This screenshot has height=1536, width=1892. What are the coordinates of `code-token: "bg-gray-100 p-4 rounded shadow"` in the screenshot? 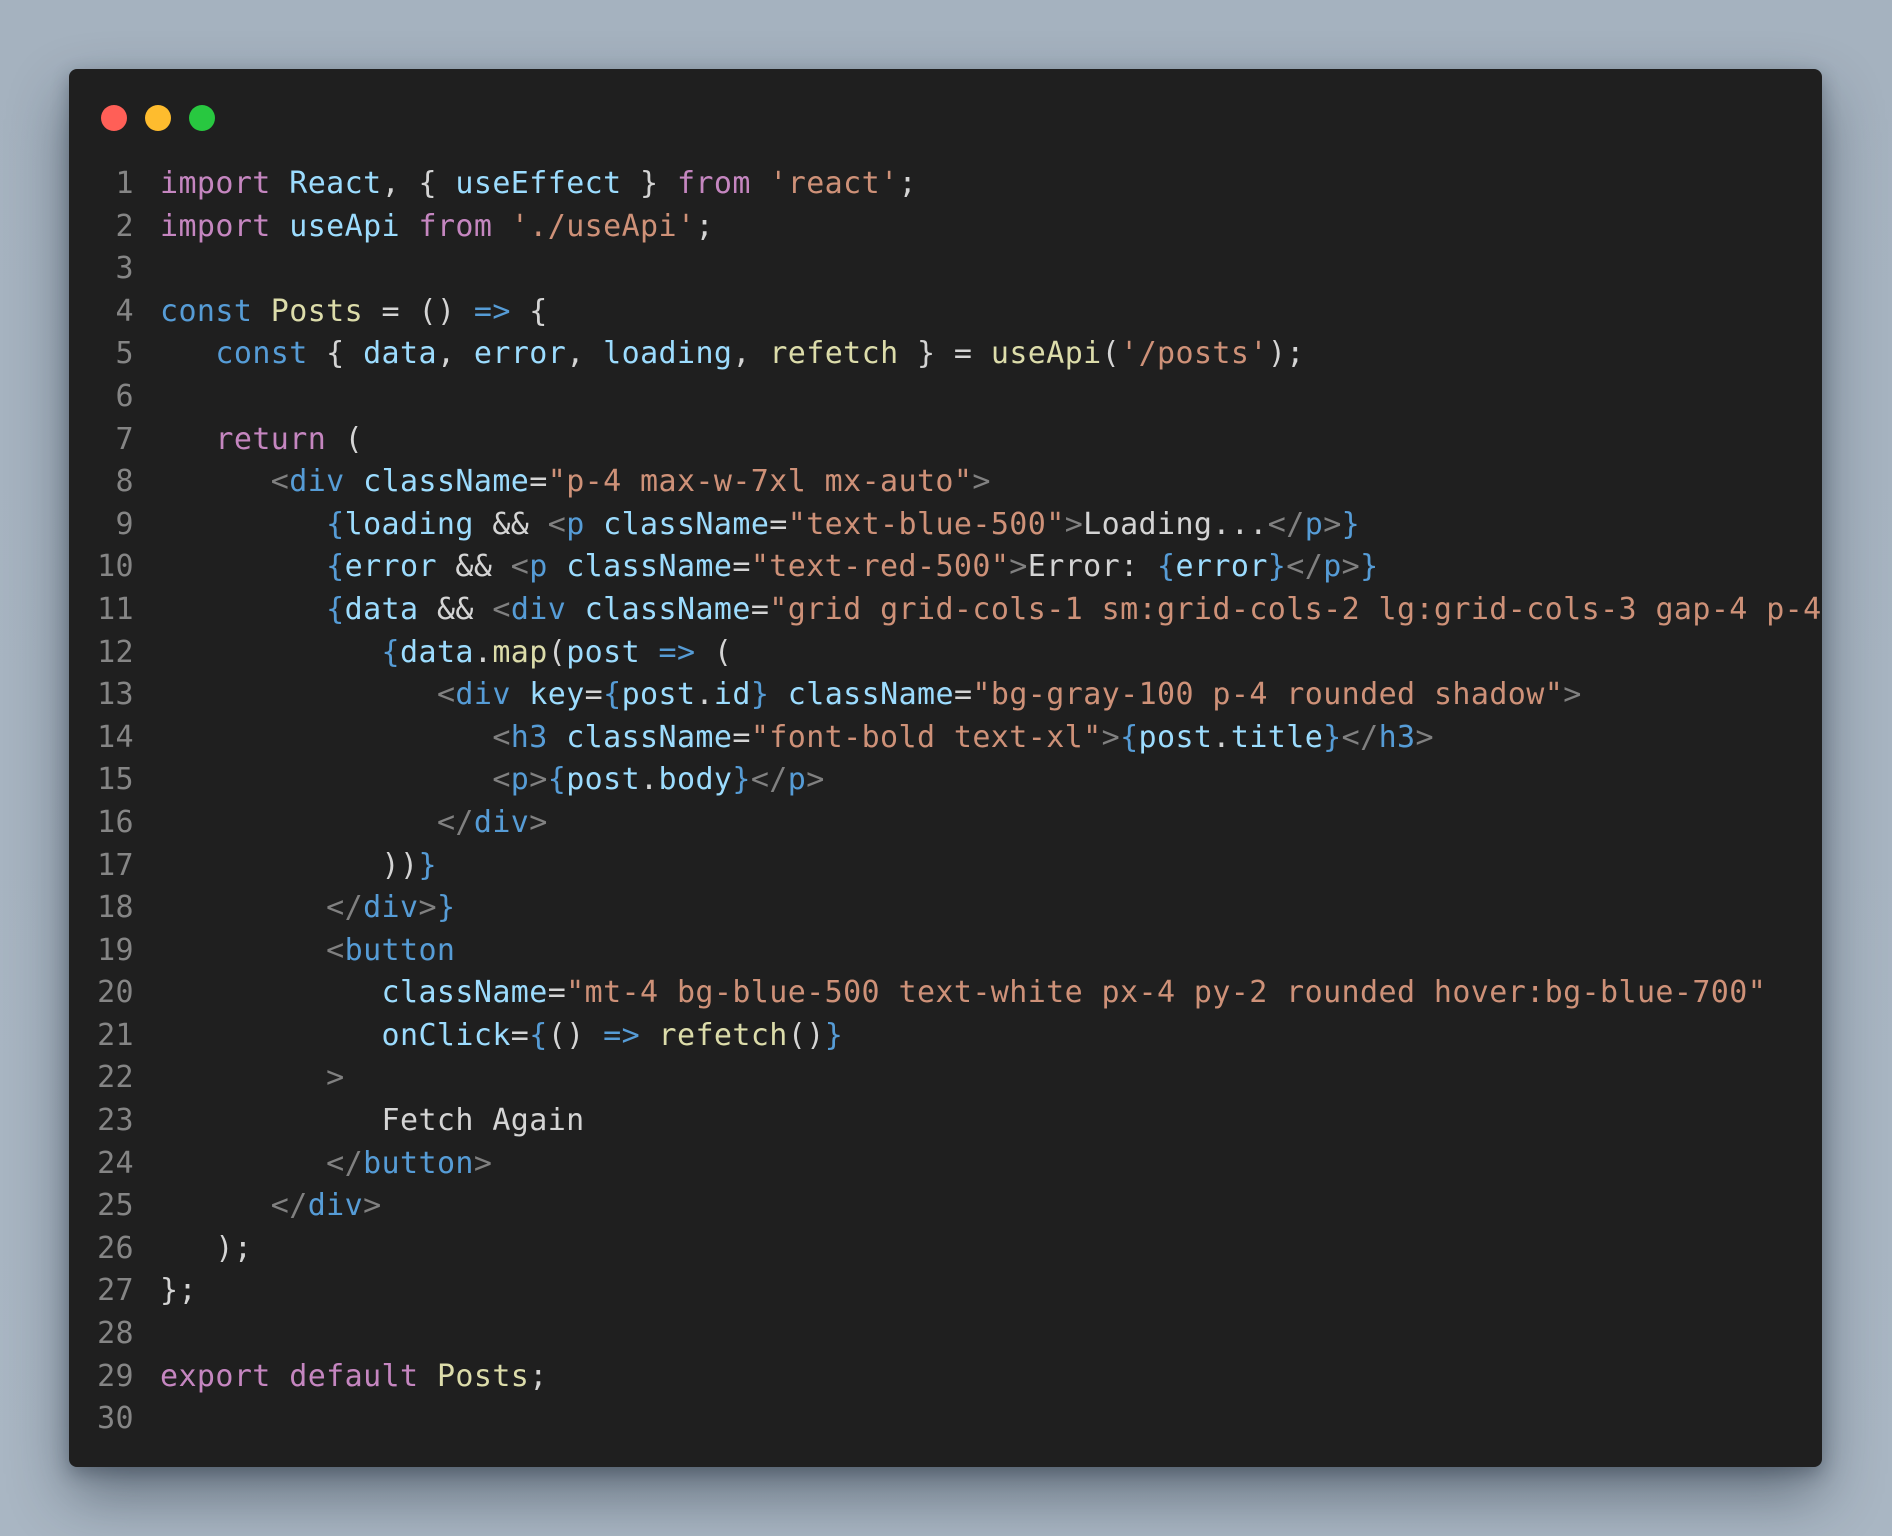 It's located at (1268, 695).